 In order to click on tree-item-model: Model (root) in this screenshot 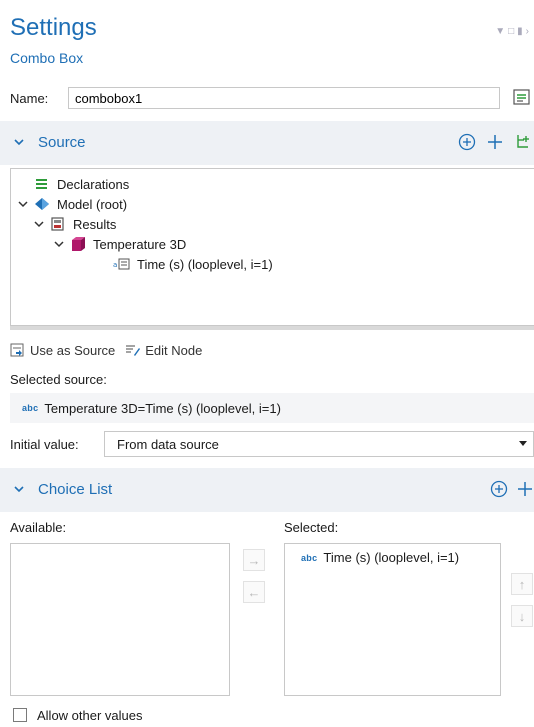, I will do `click(72, 204)`.